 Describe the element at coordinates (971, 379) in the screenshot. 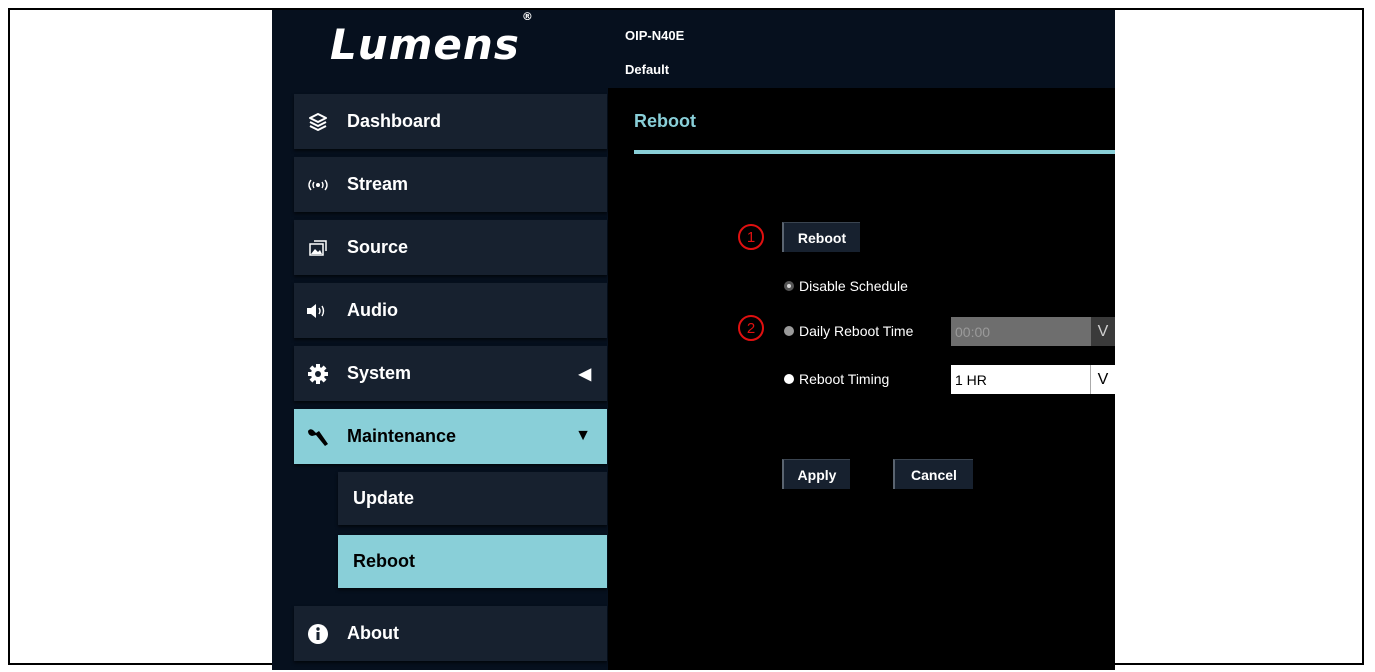

I see `select-value: 1 HR` at that location.